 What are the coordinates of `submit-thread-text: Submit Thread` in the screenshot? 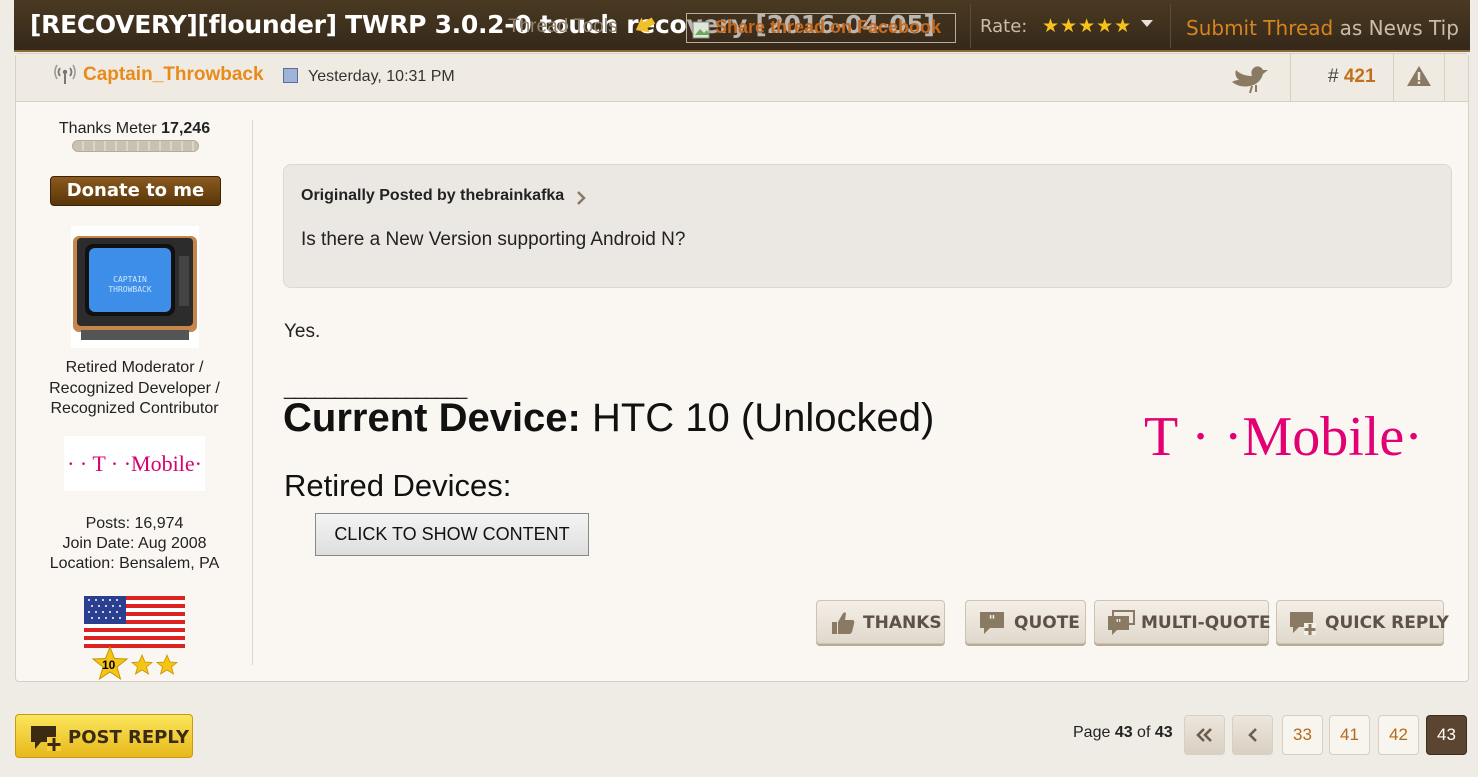 It's located at (1260, 28).